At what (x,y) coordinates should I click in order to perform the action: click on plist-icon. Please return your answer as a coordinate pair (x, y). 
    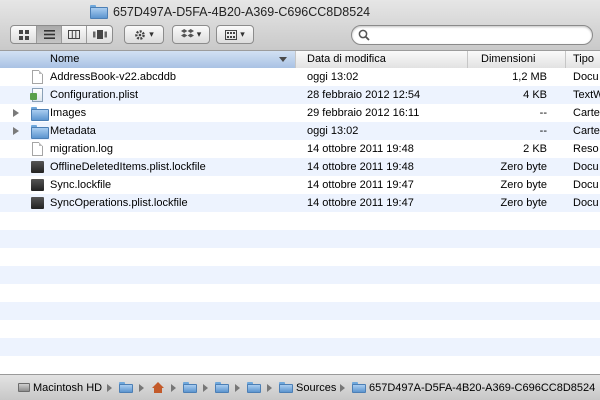
    Looking at the image, I should click on (36, 95).